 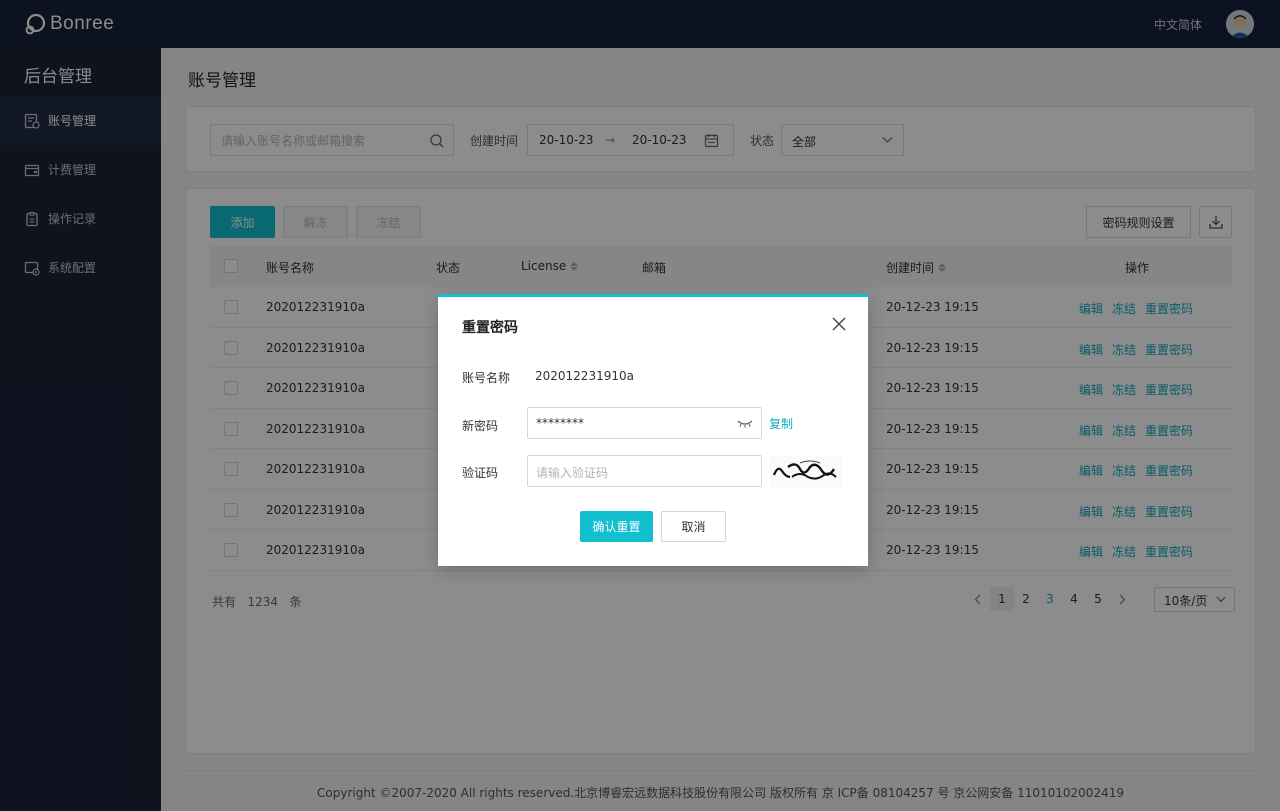 I want to click on captcha-image-icon, so click(x=806, y=471).